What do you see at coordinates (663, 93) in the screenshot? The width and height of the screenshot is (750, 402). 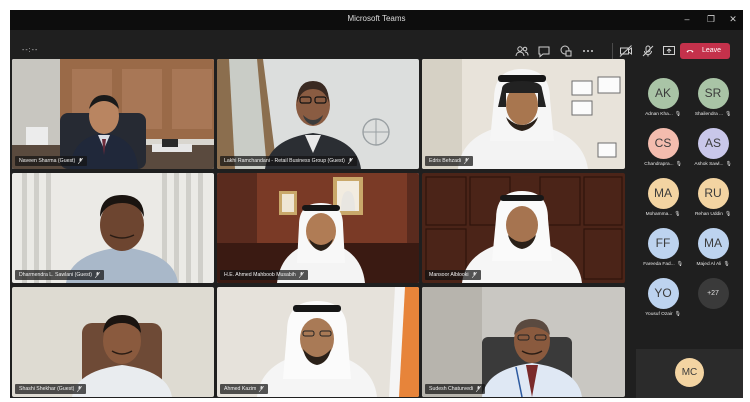 I see `avatar: AK` at bounding box center [663, 93].